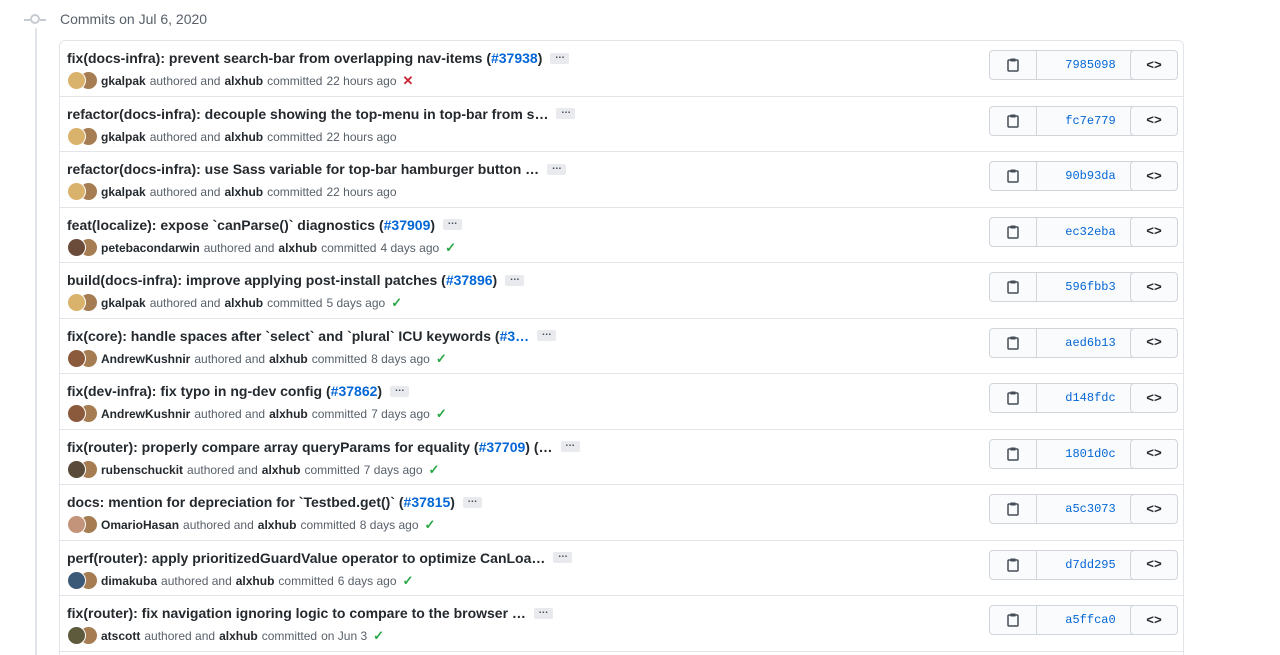 The width and height of the screenshot is (1280, 655). I want to click on commit-sha-link: 596fbb3, so click(1090, 287).